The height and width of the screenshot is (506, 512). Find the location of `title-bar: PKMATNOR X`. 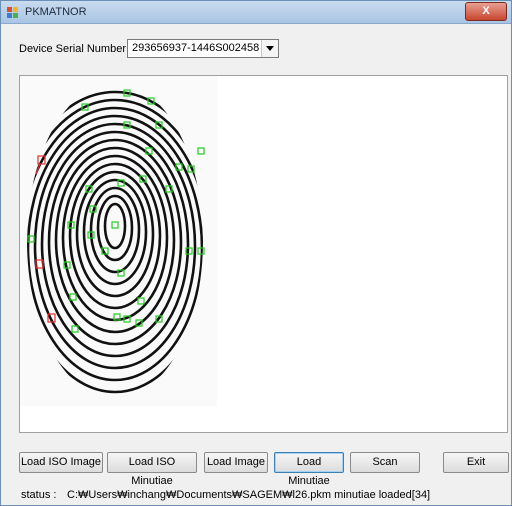

title-bar: PKMATNOR X is located at coordinates (256, 12).